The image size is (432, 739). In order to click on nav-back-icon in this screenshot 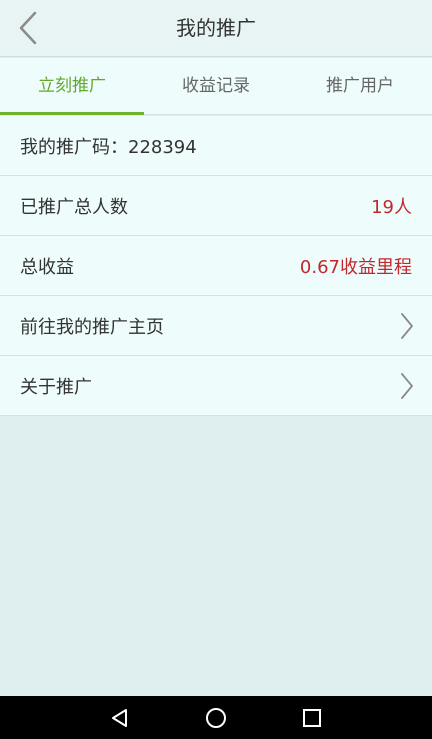, I will do `click(120, 718)`.